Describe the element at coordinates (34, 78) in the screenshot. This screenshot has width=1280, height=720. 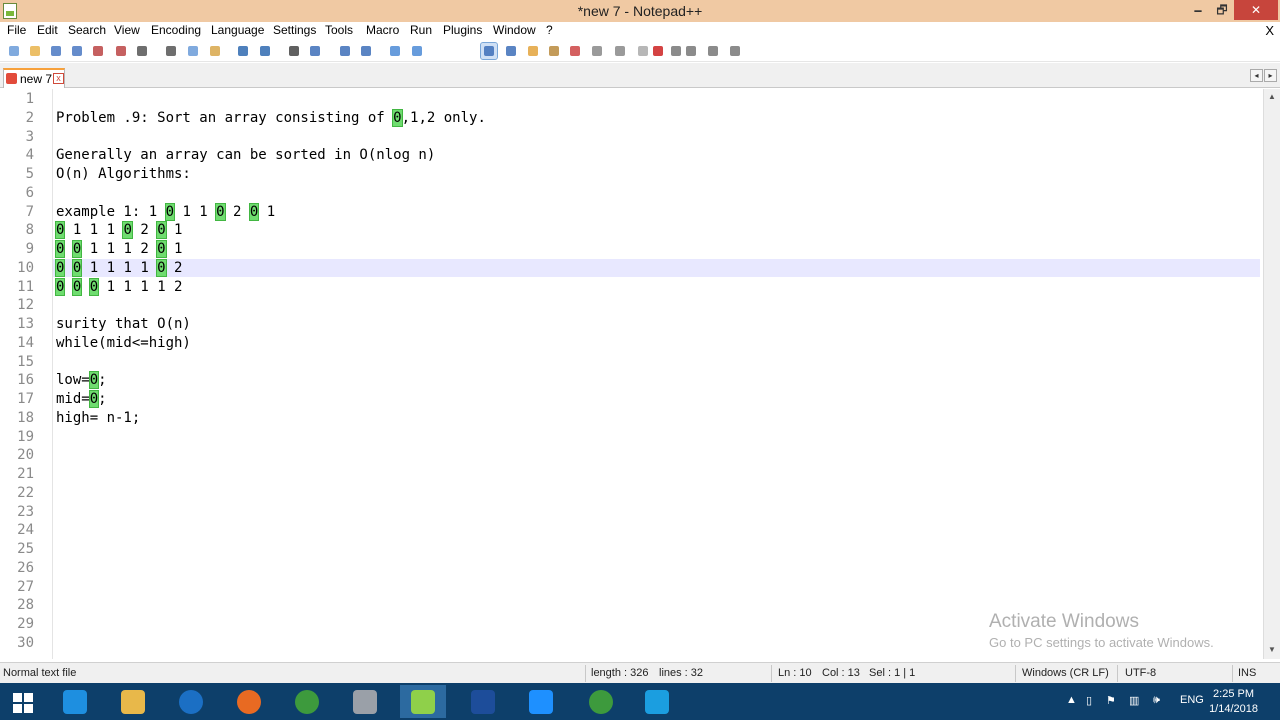
I see `tab-new-7: new 7 x` at that location.